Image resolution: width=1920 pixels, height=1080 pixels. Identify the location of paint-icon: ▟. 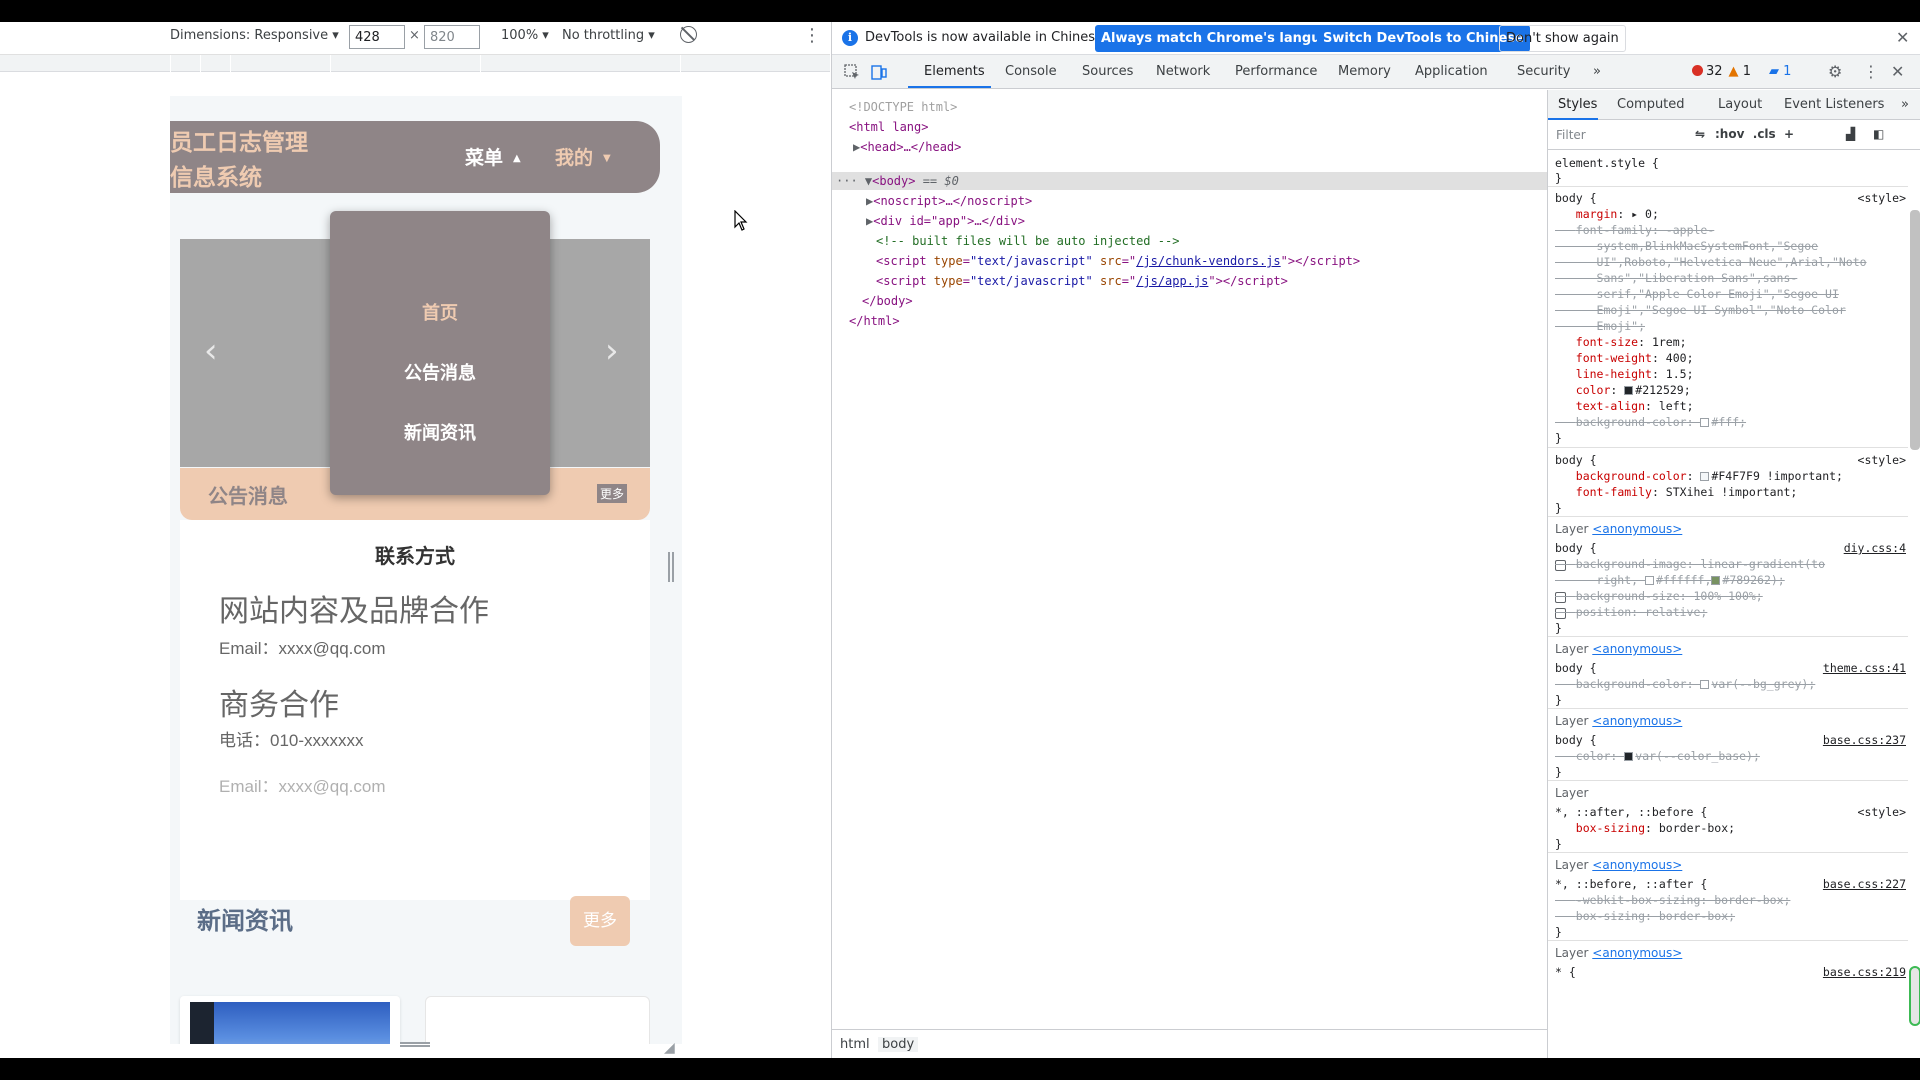
(1850, 134).